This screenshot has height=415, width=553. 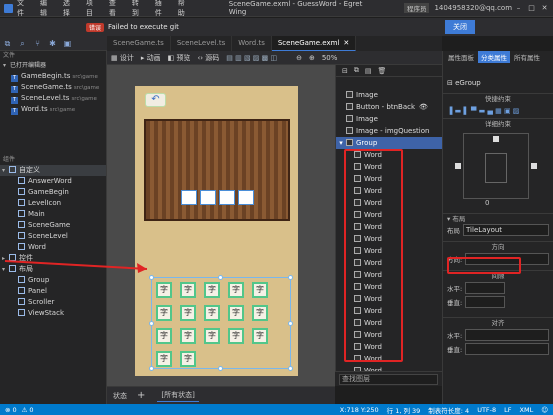 I want to click on visibility-icon: 👁, so click(x=423, y=107).